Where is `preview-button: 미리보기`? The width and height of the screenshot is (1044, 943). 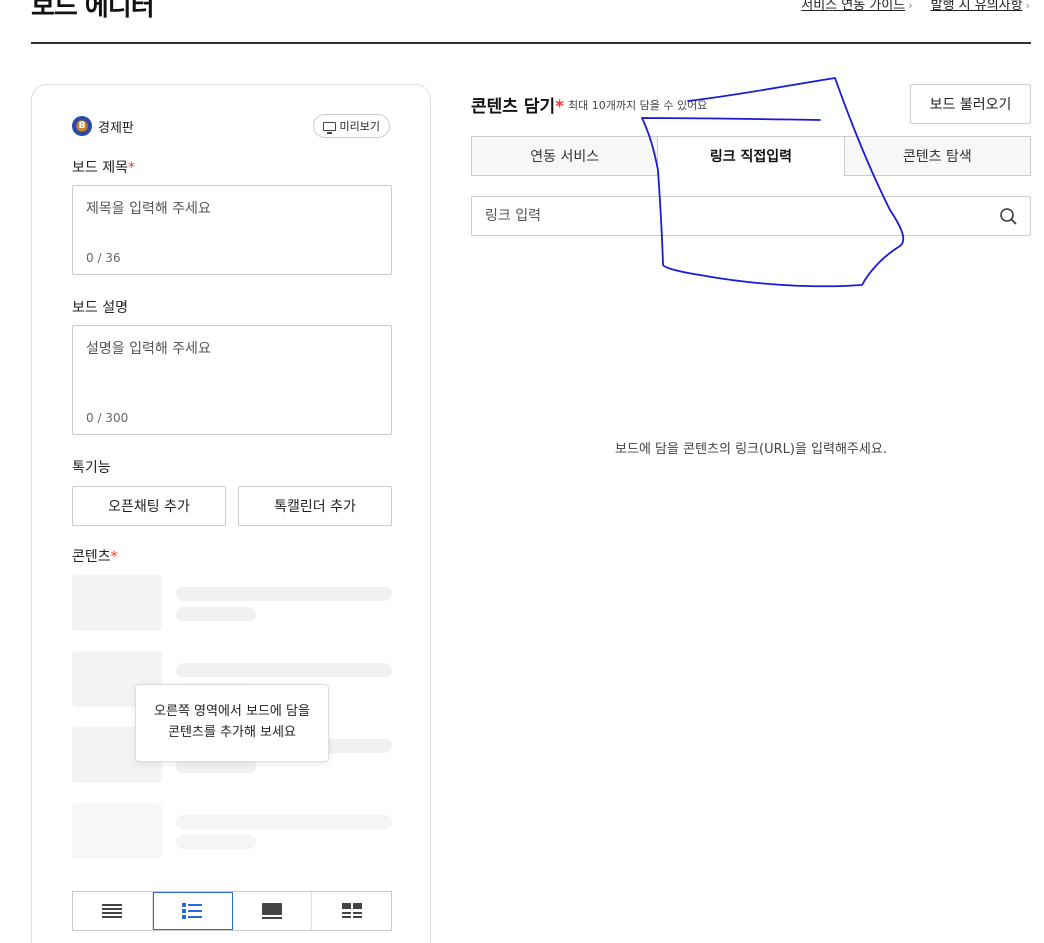
preview-button: 미리보기 is located at coordinates (351, 126).